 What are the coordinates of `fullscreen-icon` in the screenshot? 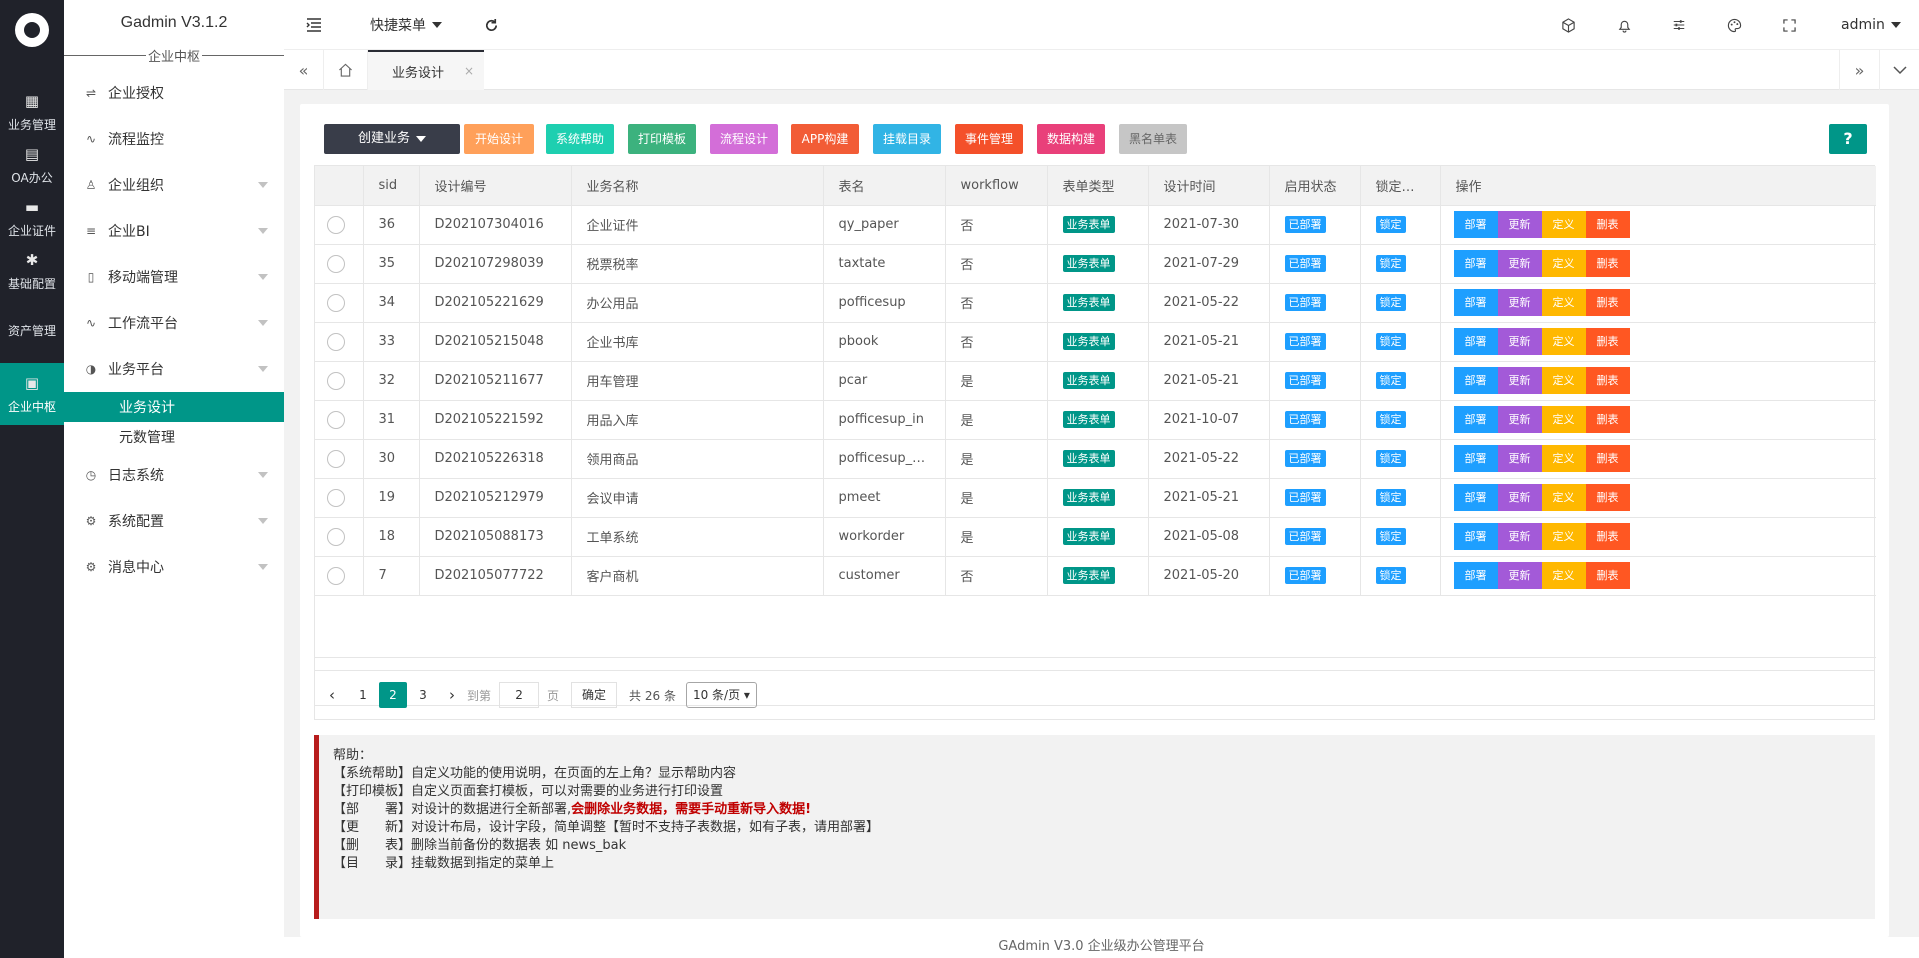 It's located at (1789, 25).